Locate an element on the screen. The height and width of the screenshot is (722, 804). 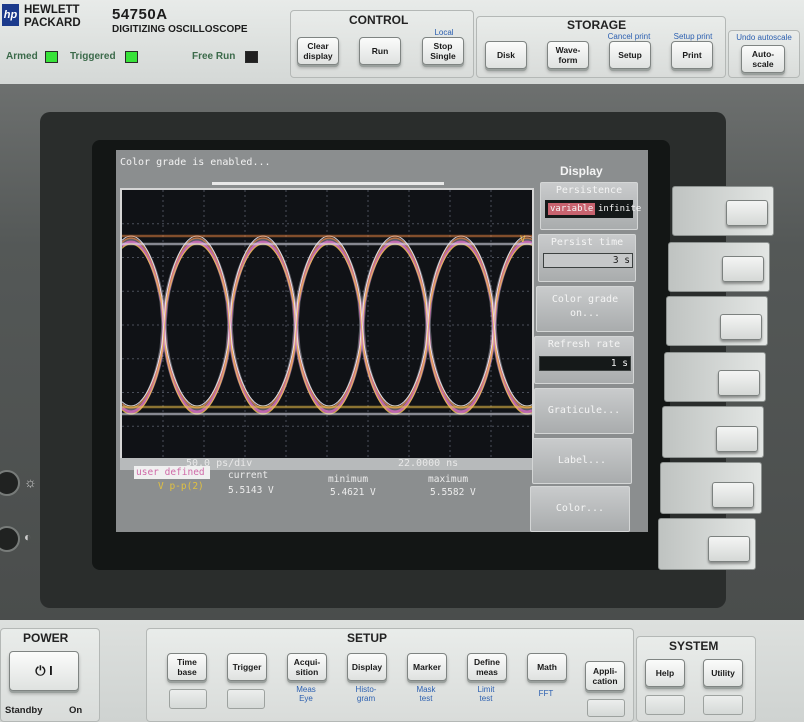
persist-time-softkey: Persist time 3 s is located at coordinates (587, 258).